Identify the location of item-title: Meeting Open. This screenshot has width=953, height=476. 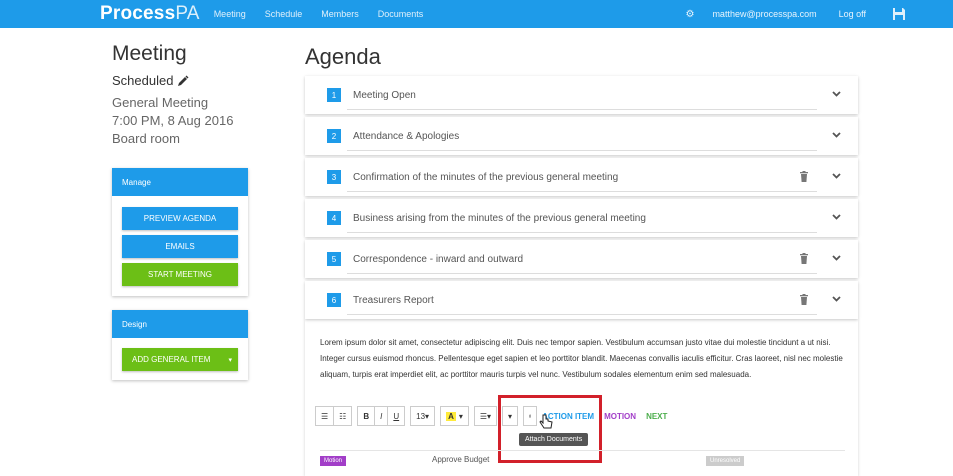
(384, 95).